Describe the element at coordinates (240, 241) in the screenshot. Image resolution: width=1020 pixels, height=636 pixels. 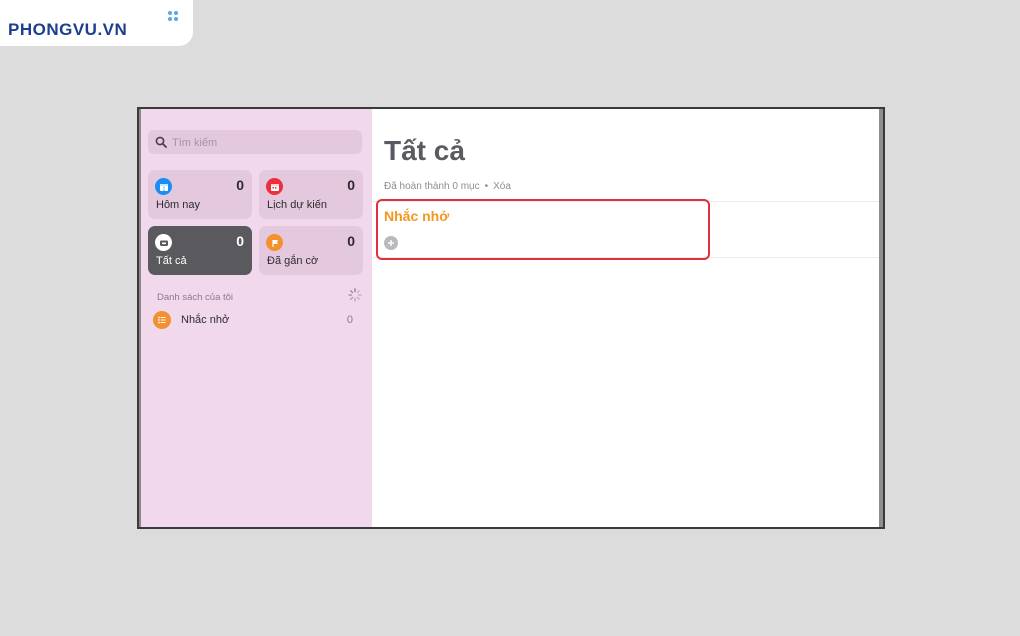
I see `card-all-count: 0` at that location.